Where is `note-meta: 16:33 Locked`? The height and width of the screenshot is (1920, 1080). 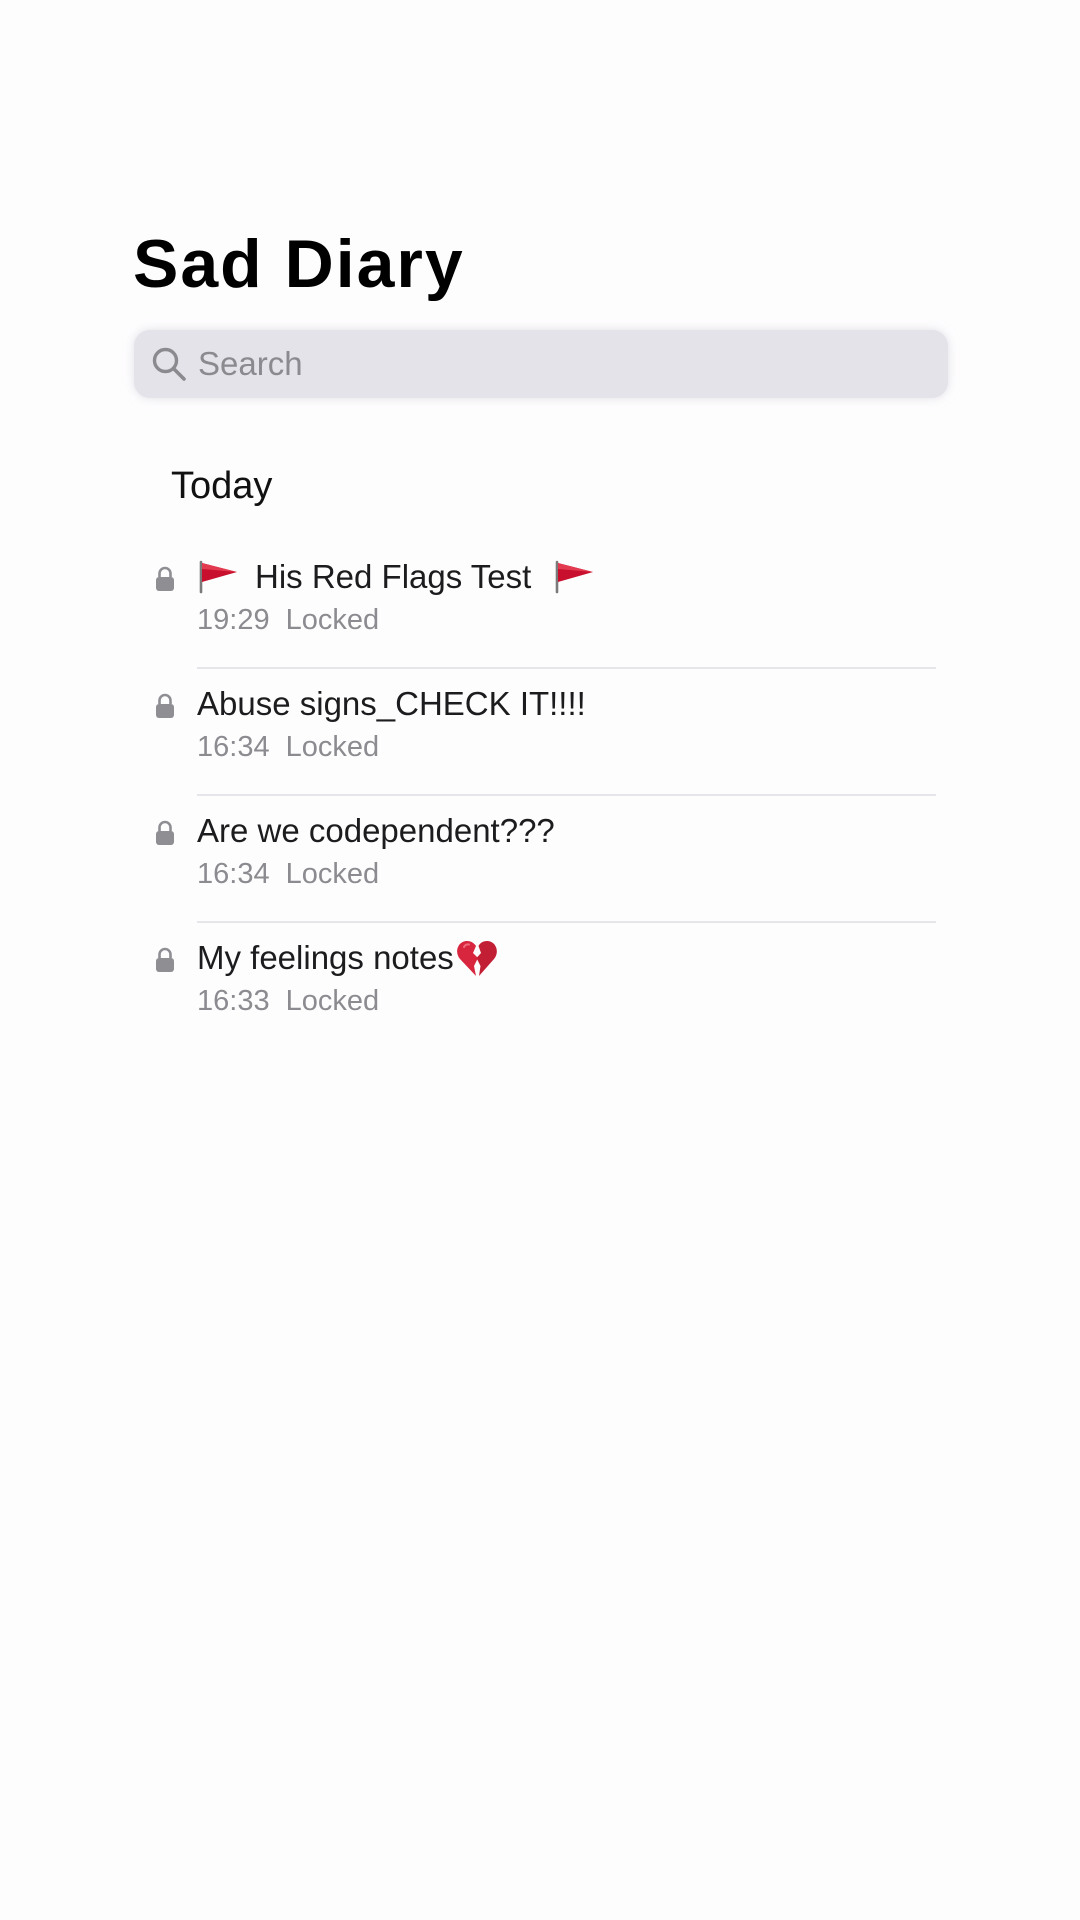 note-meta: 16:33 Locked is located at coordinates (288, 1001).